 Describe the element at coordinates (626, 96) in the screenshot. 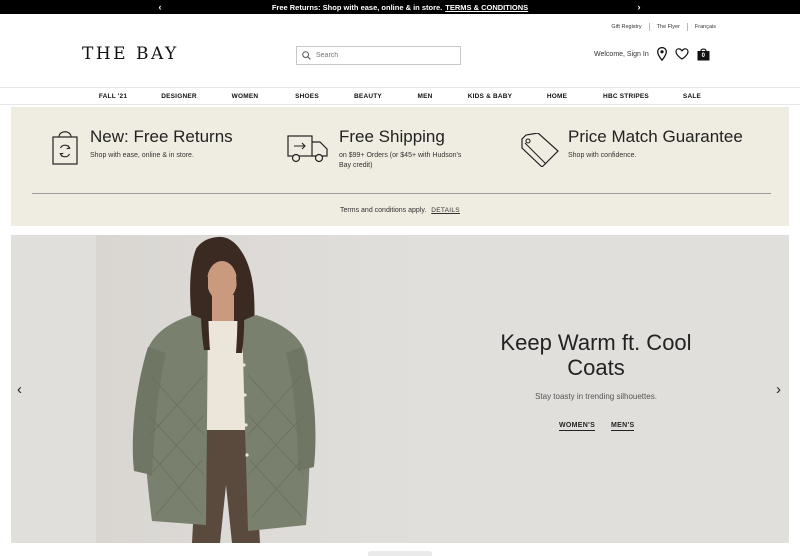

I see `nav-item-hbc-stripes: HBC STRIPES` at that location.